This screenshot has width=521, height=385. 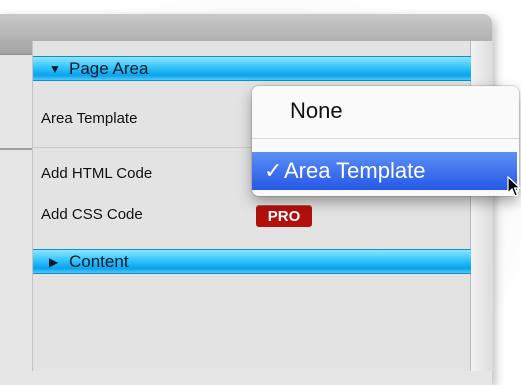 I want to click on section-header-label: Page Area, so click(x=109, y=68).